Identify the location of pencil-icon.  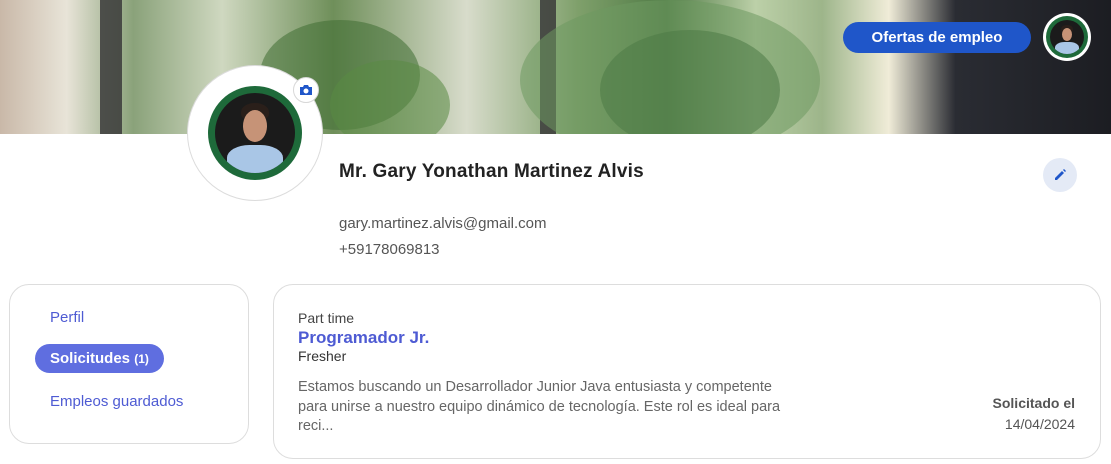
(1060, 174).